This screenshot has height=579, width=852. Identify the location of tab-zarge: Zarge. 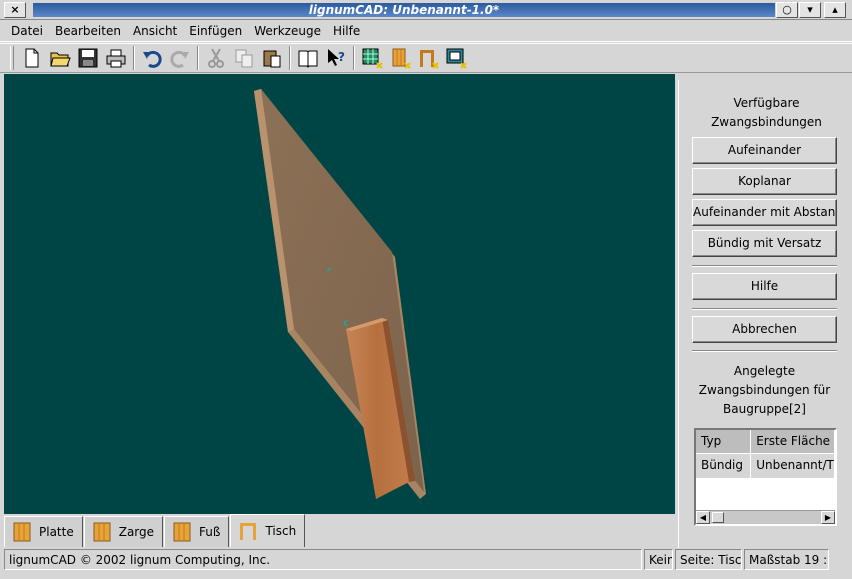
(123, 531).